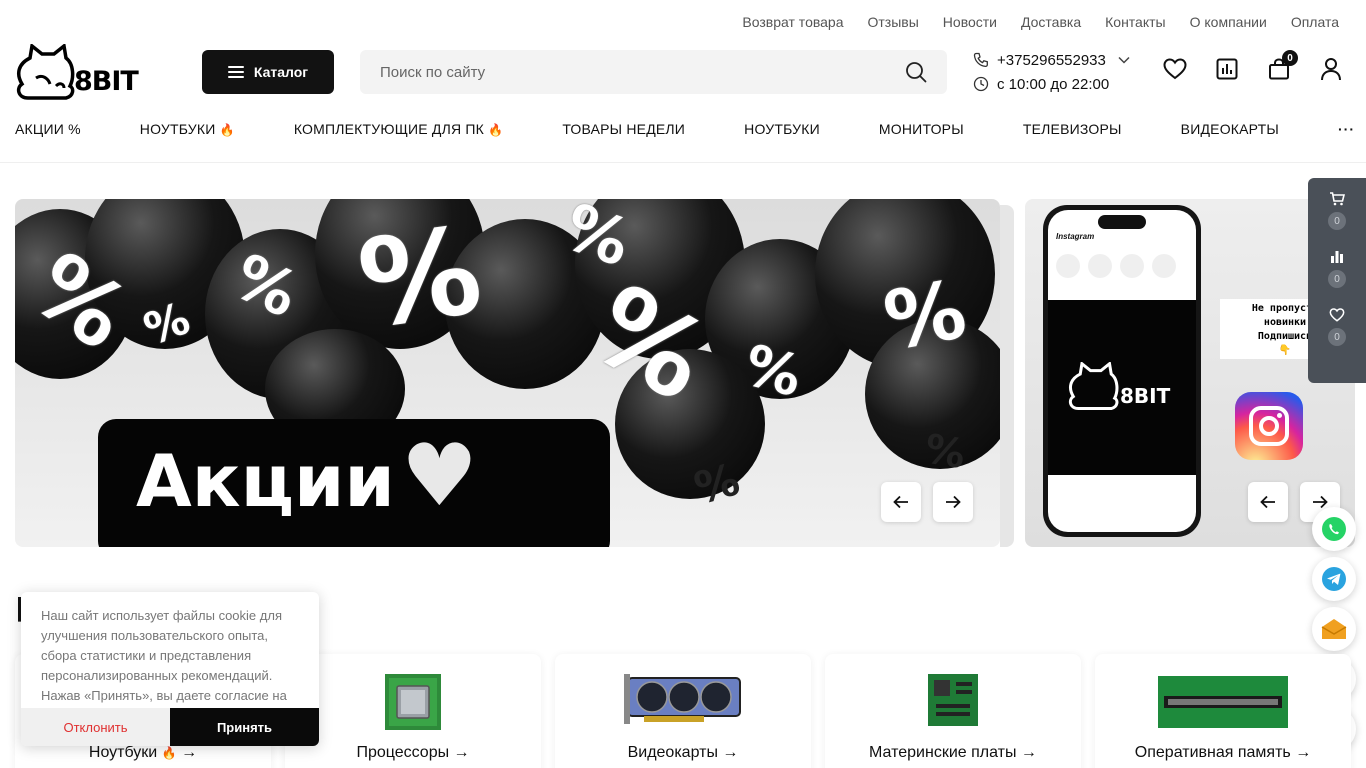  What do you see at coordinates (953, 700) in the screenshot?
I see `motherboard-image` at bounding box center [953, 700].